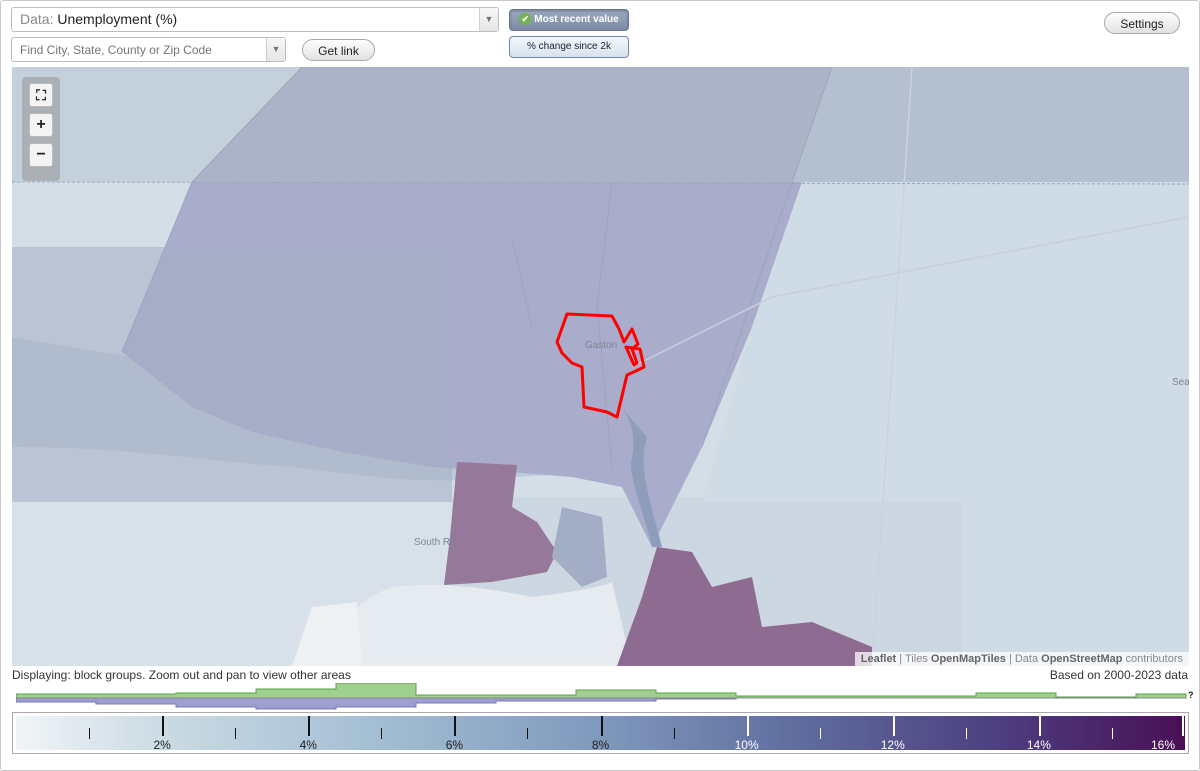 This screenshot has width=1200, height=771. What do you see at coordinates (117, 19) in the screenshot?
I see `data-selector-value: Unemployment (%)` at bounding box center [117, 19].